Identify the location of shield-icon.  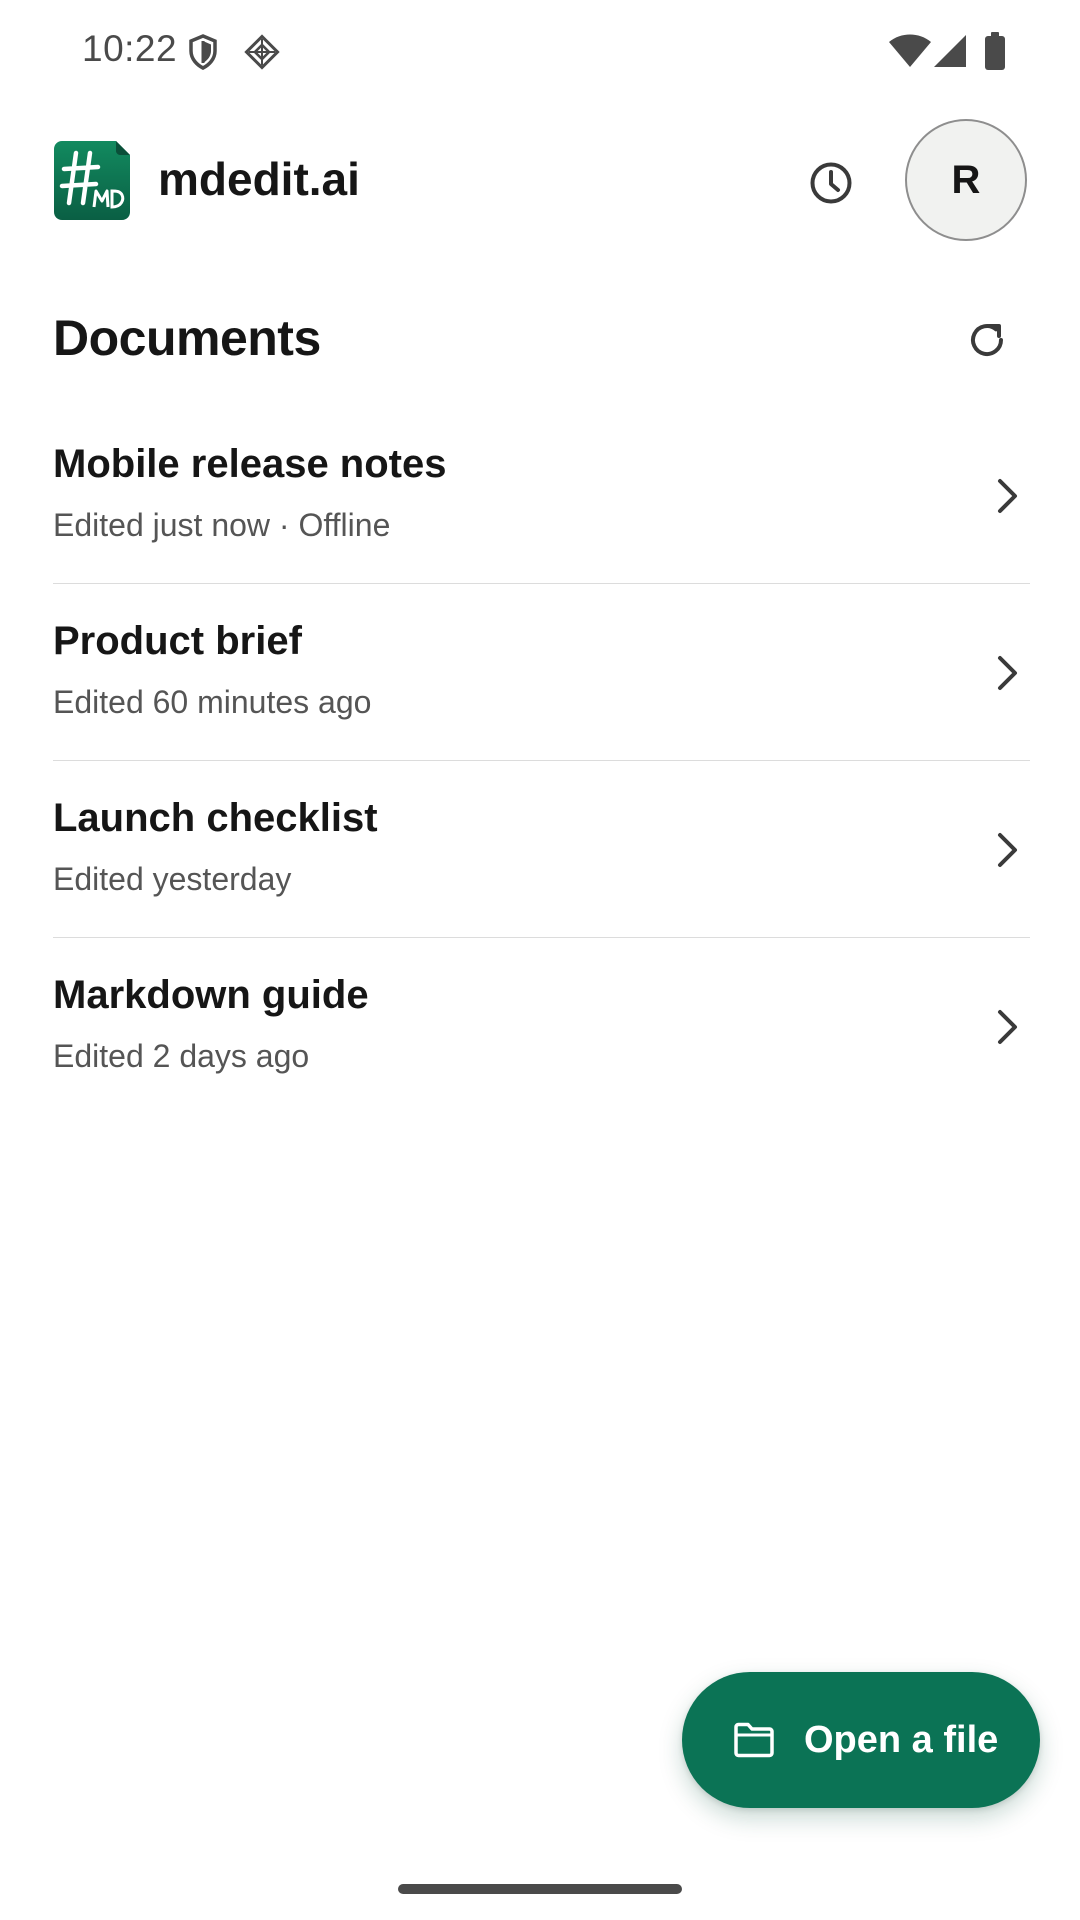
(203, 52).